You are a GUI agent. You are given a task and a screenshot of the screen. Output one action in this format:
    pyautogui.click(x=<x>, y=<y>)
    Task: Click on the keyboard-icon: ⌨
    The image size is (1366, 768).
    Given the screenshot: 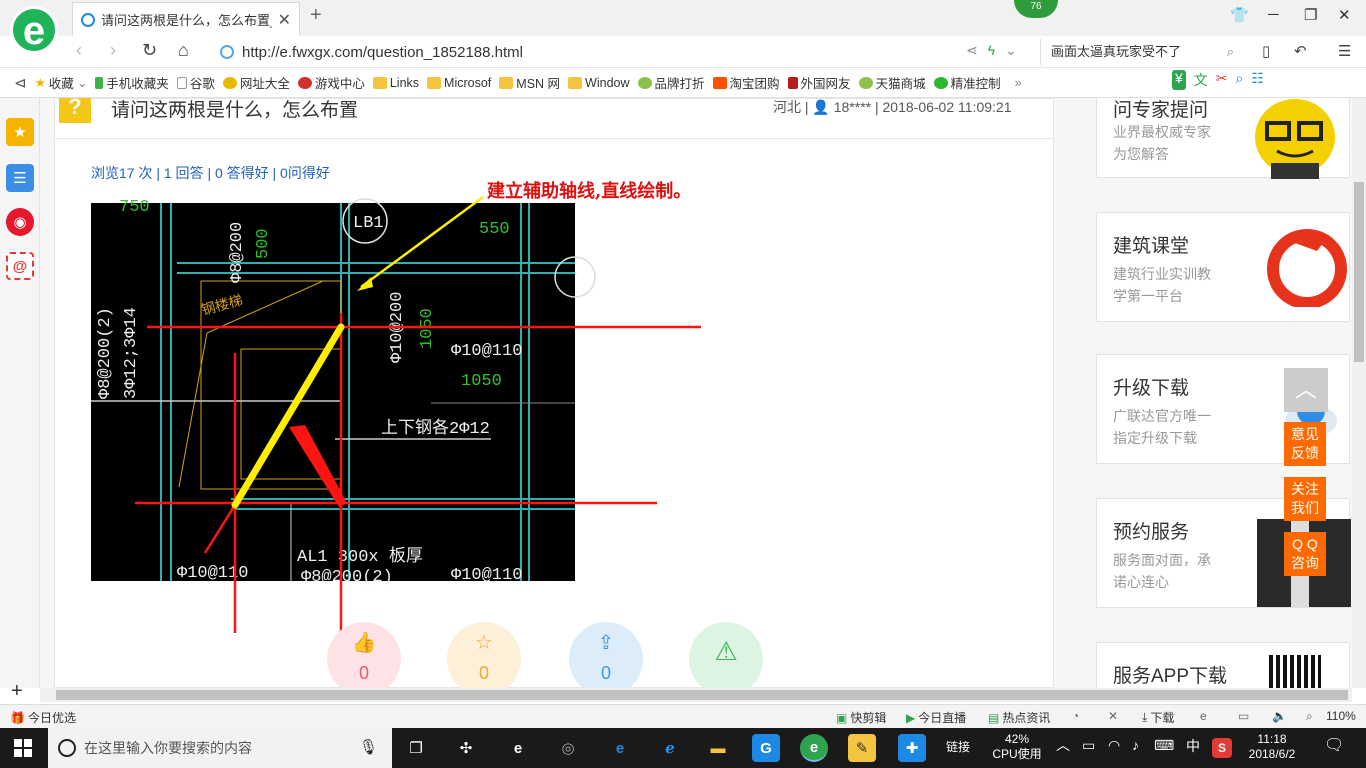 What is the action you would take?
    pyautogui.click(x=1164, y=745)
    